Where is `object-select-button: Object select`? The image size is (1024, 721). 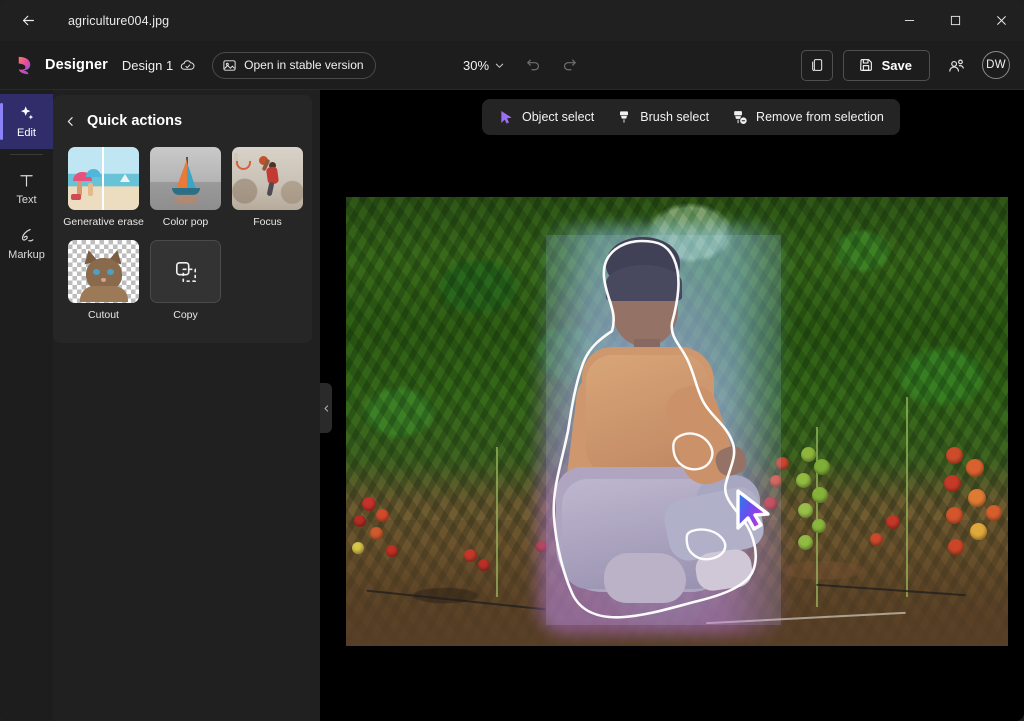
object-select-button: Object select is located at coordinates (546, 117).